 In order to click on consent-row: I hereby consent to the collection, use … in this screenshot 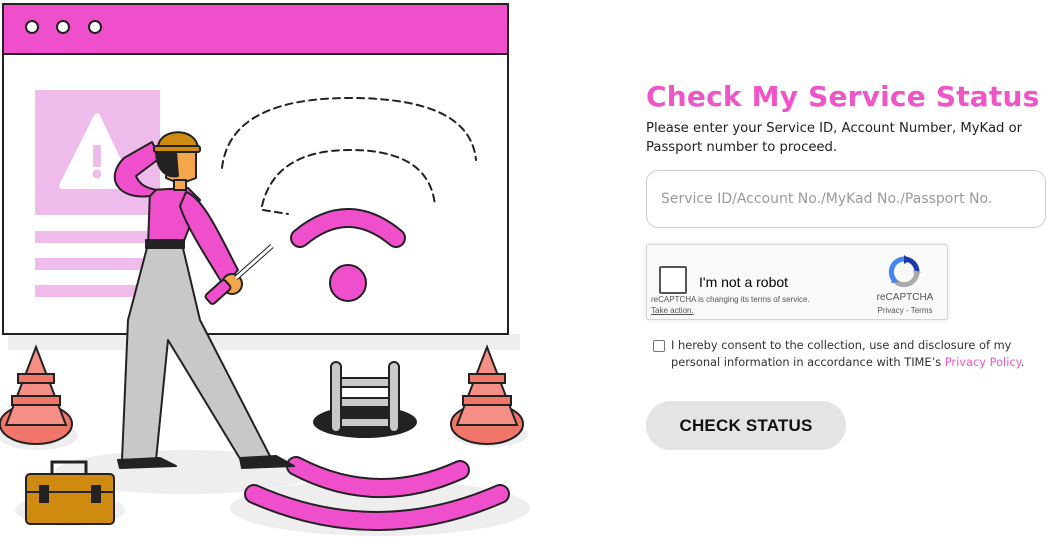, I will do `click(846, 354)`.